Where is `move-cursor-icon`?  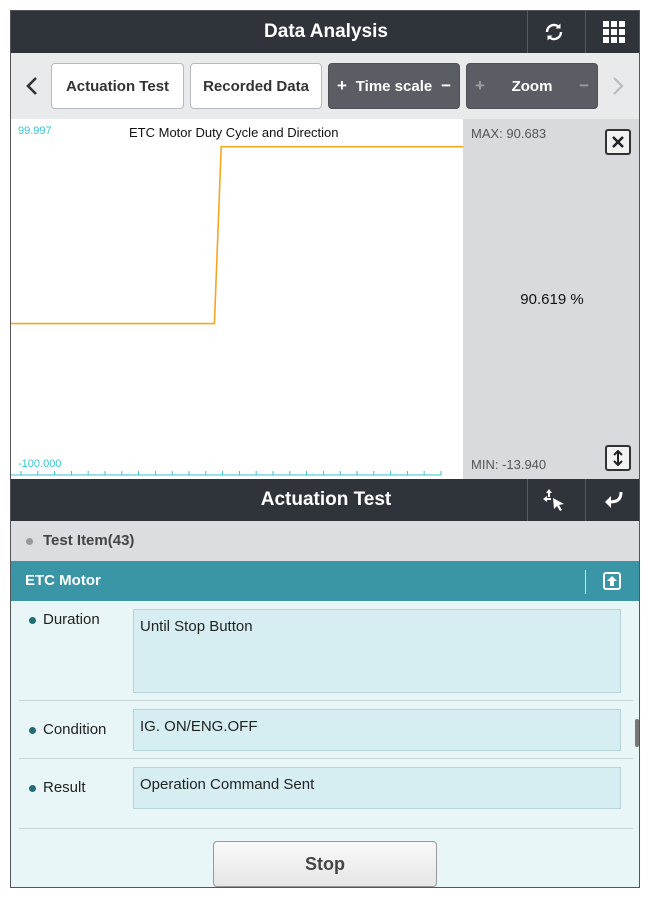 move-cursor-icon is located at coordinates (553, 500).